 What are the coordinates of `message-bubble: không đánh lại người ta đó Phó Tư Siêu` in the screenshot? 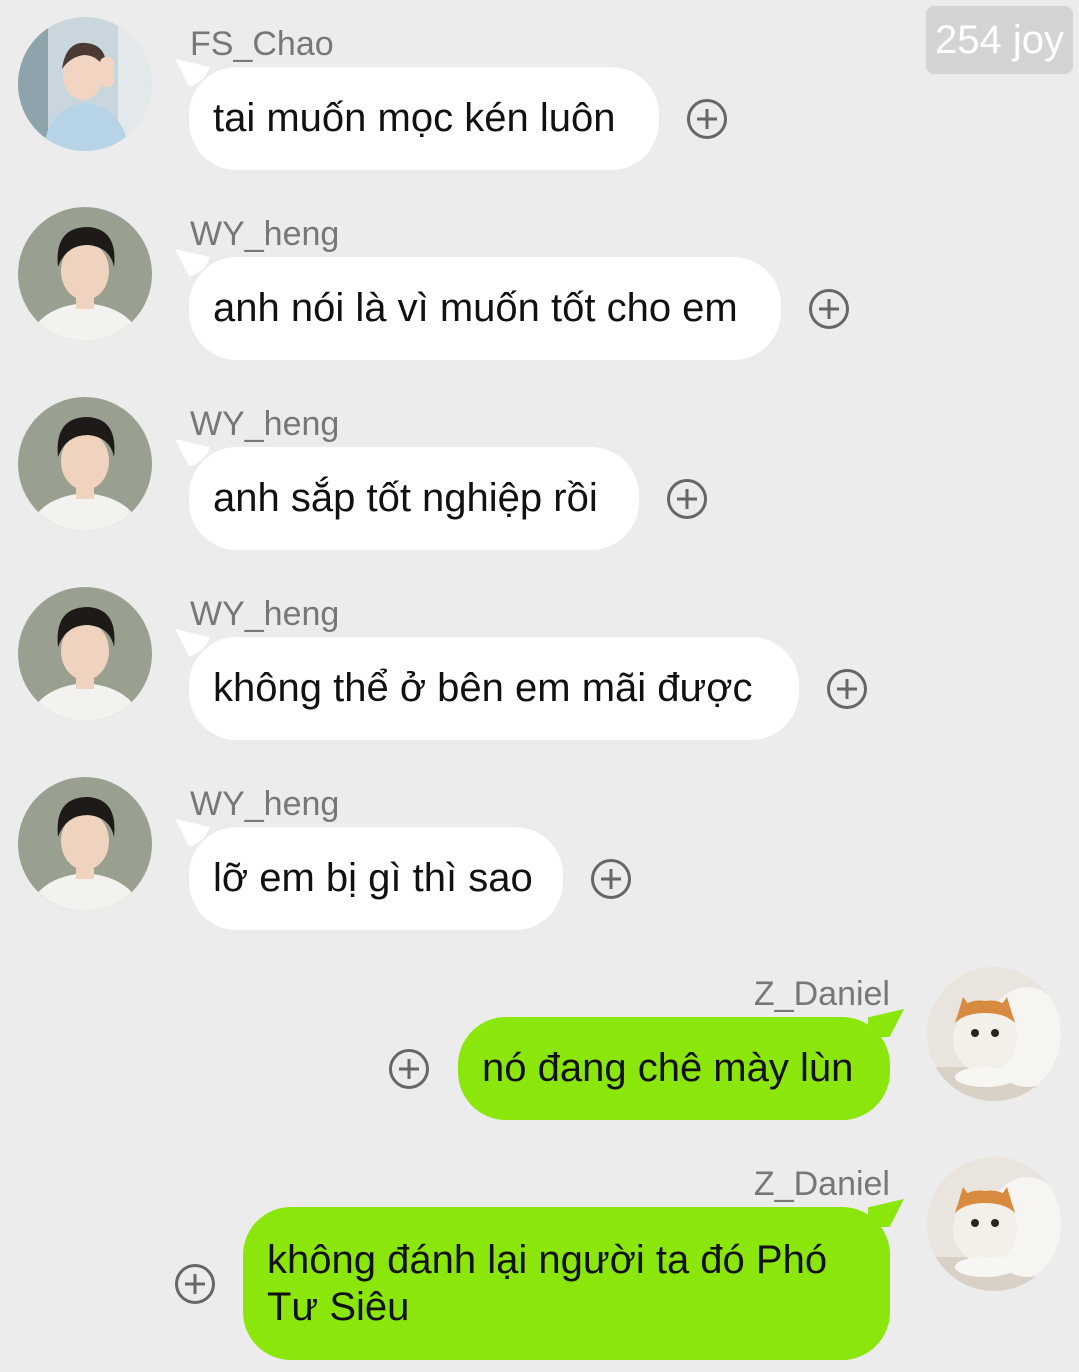 It's located at (566, 1283).